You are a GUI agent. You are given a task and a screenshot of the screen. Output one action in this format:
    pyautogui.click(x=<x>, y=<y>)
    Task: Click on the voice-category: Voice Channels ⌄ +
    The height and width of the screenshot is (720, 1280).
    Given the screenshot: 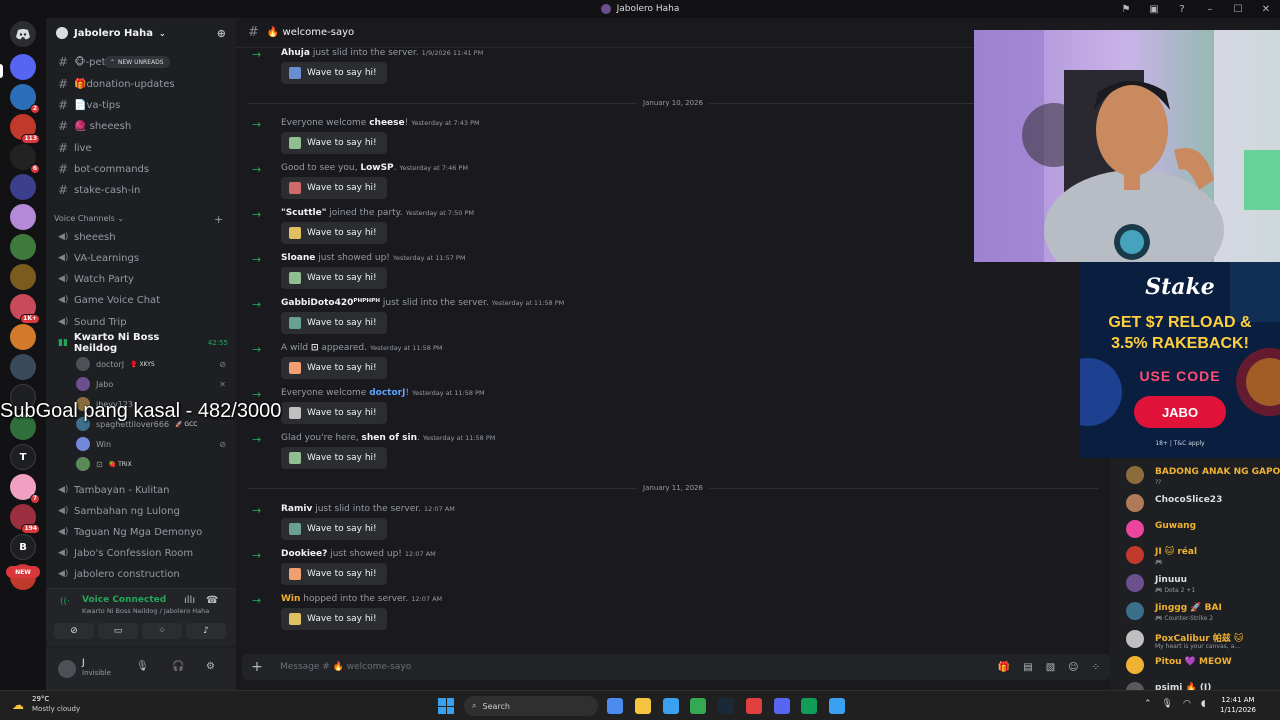 What is the action you would take?
    pyautogui.click(x=138, y=219)
    